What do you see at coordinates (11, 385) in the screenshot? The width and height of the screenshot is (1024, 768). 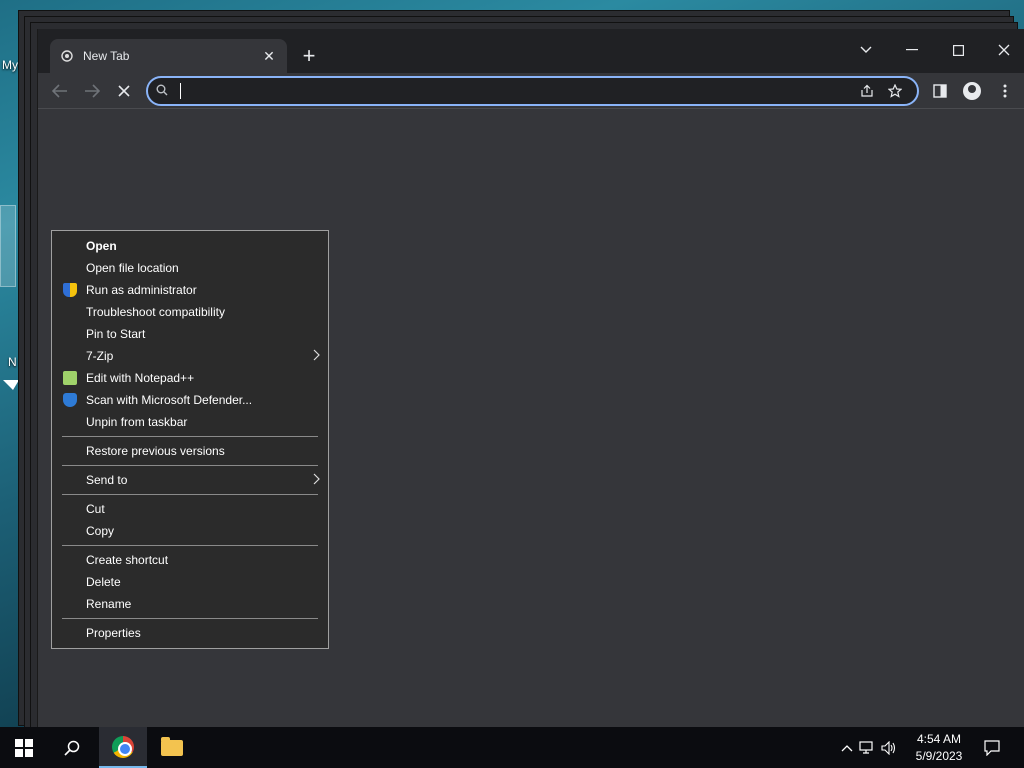 I see `mouse-cursor-icon` at bounding box center [11, 385].